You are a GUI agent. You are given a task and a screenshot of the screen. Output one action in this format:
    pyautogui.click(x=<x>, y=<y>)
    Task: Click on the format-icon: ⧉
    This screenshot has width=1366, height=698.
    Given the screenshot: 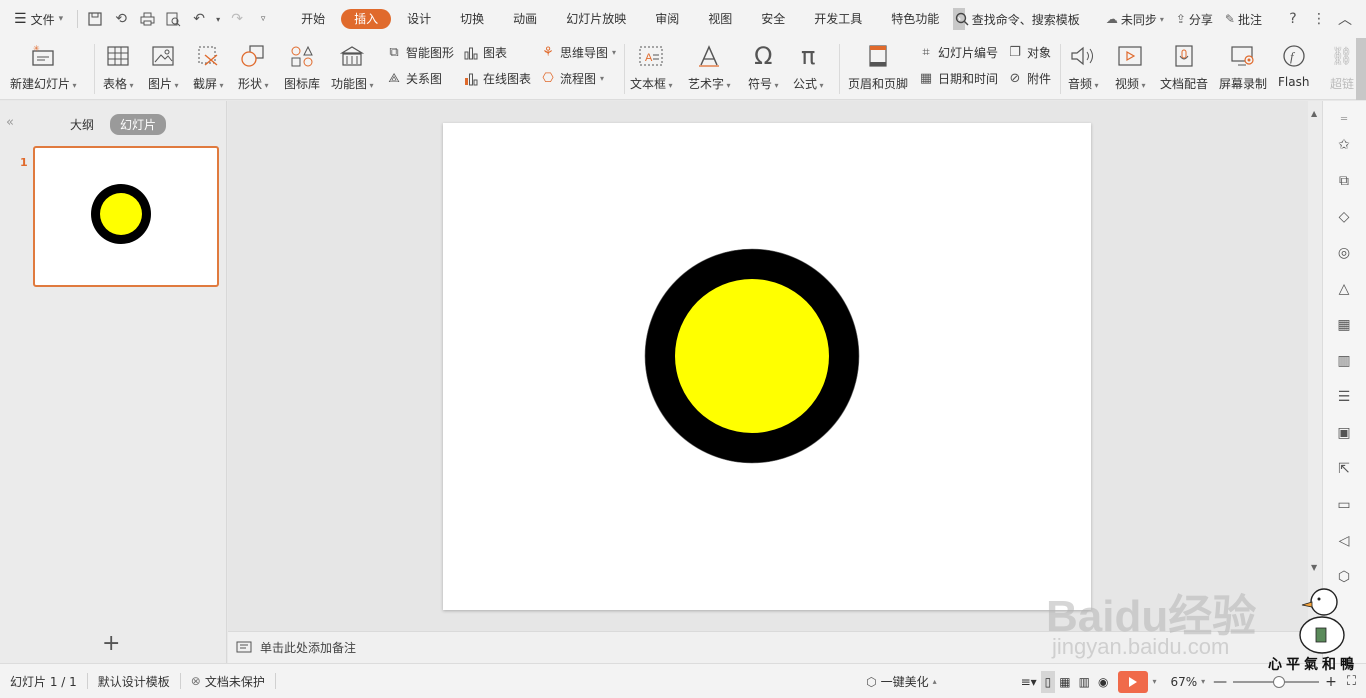 What is the action you would take?
    pyautogui.click(x=1344, y=181)
    